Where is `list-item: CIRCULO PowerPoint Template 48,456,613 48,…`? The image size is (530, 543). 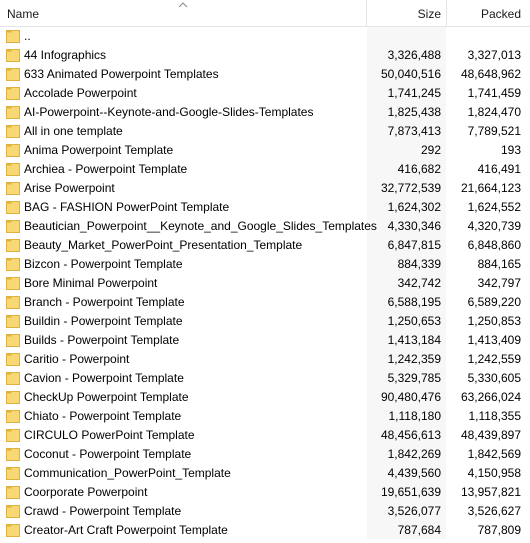
list-item: CIRCULO PowerPoint Template 48,456,613 48,… is located at coordinates (265, 435).